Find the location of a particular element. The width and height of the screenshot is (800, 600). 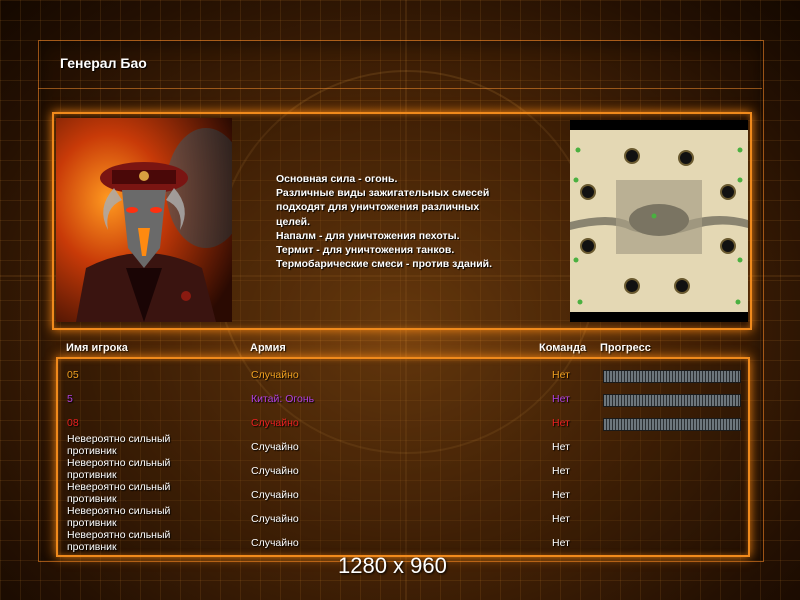

player-army: Китай: Огонь is located at coordinates (283, 399).